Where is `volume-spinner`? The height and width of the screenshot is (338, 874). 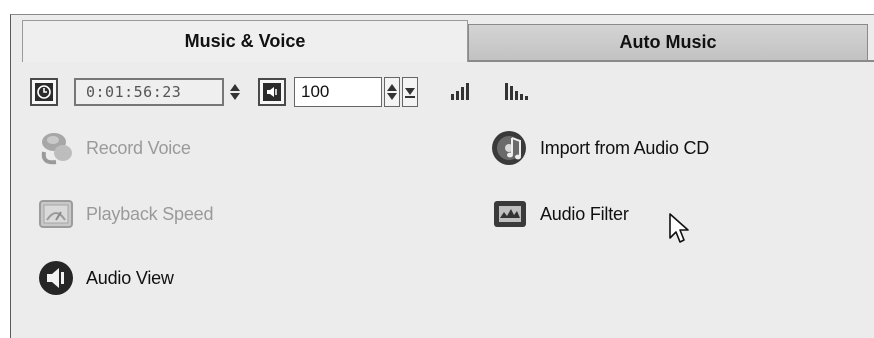
volume-spinner is located at coordinates (392, 92).